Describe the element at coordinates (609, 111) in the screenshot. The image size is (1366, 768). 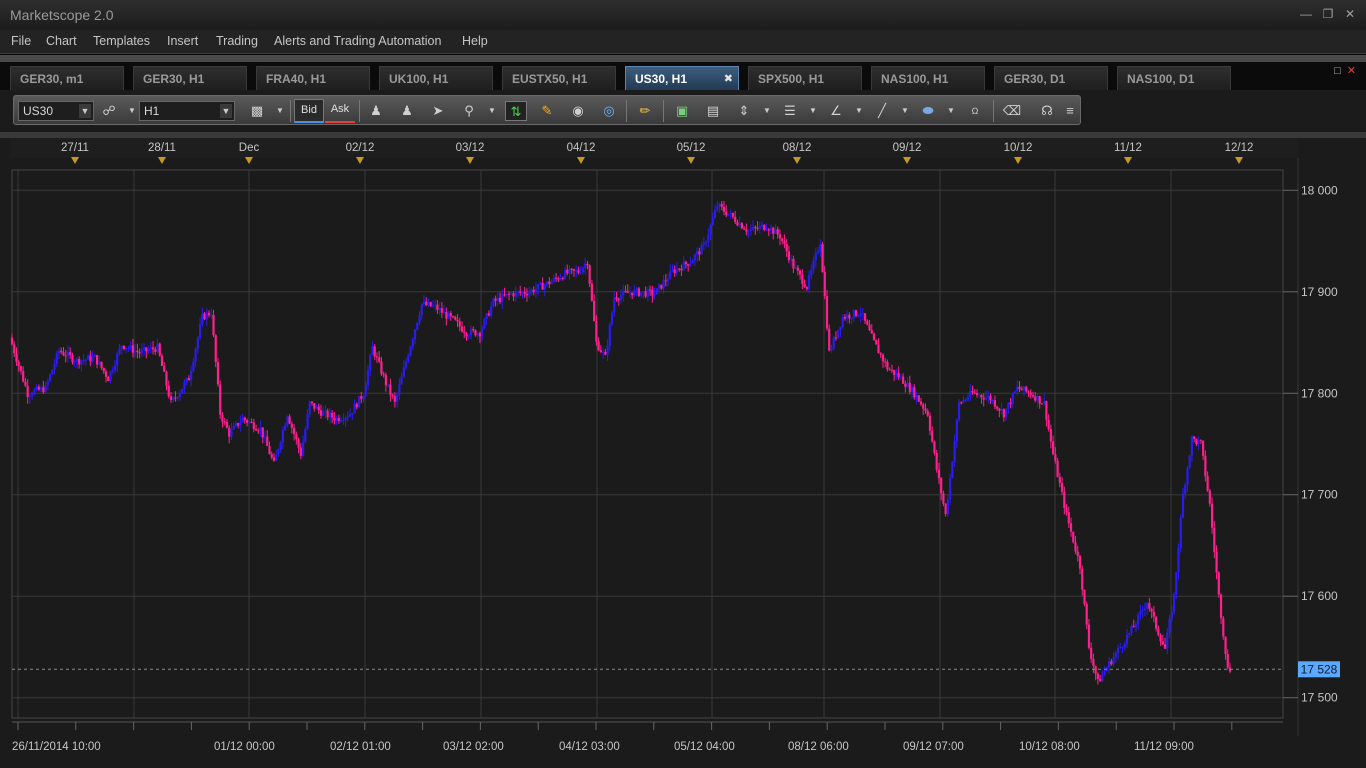
I see `globe-icon: ◎` at that location.